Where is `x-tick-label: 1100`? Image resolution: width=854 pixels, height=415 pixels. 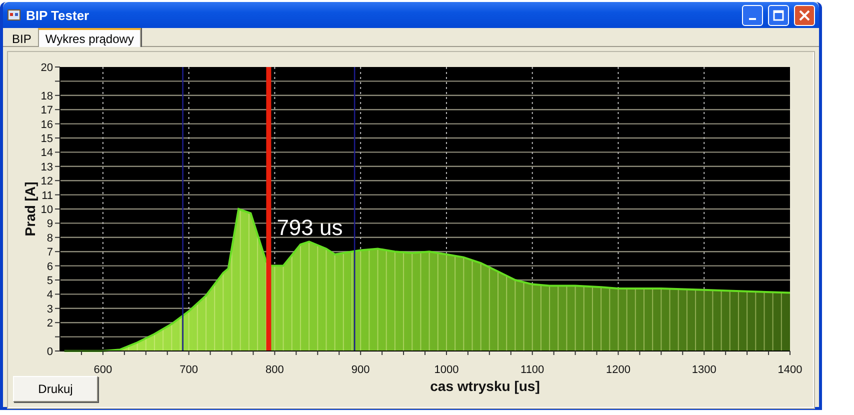
x-tick-label: 1100 is located at coordinates (532, 370).